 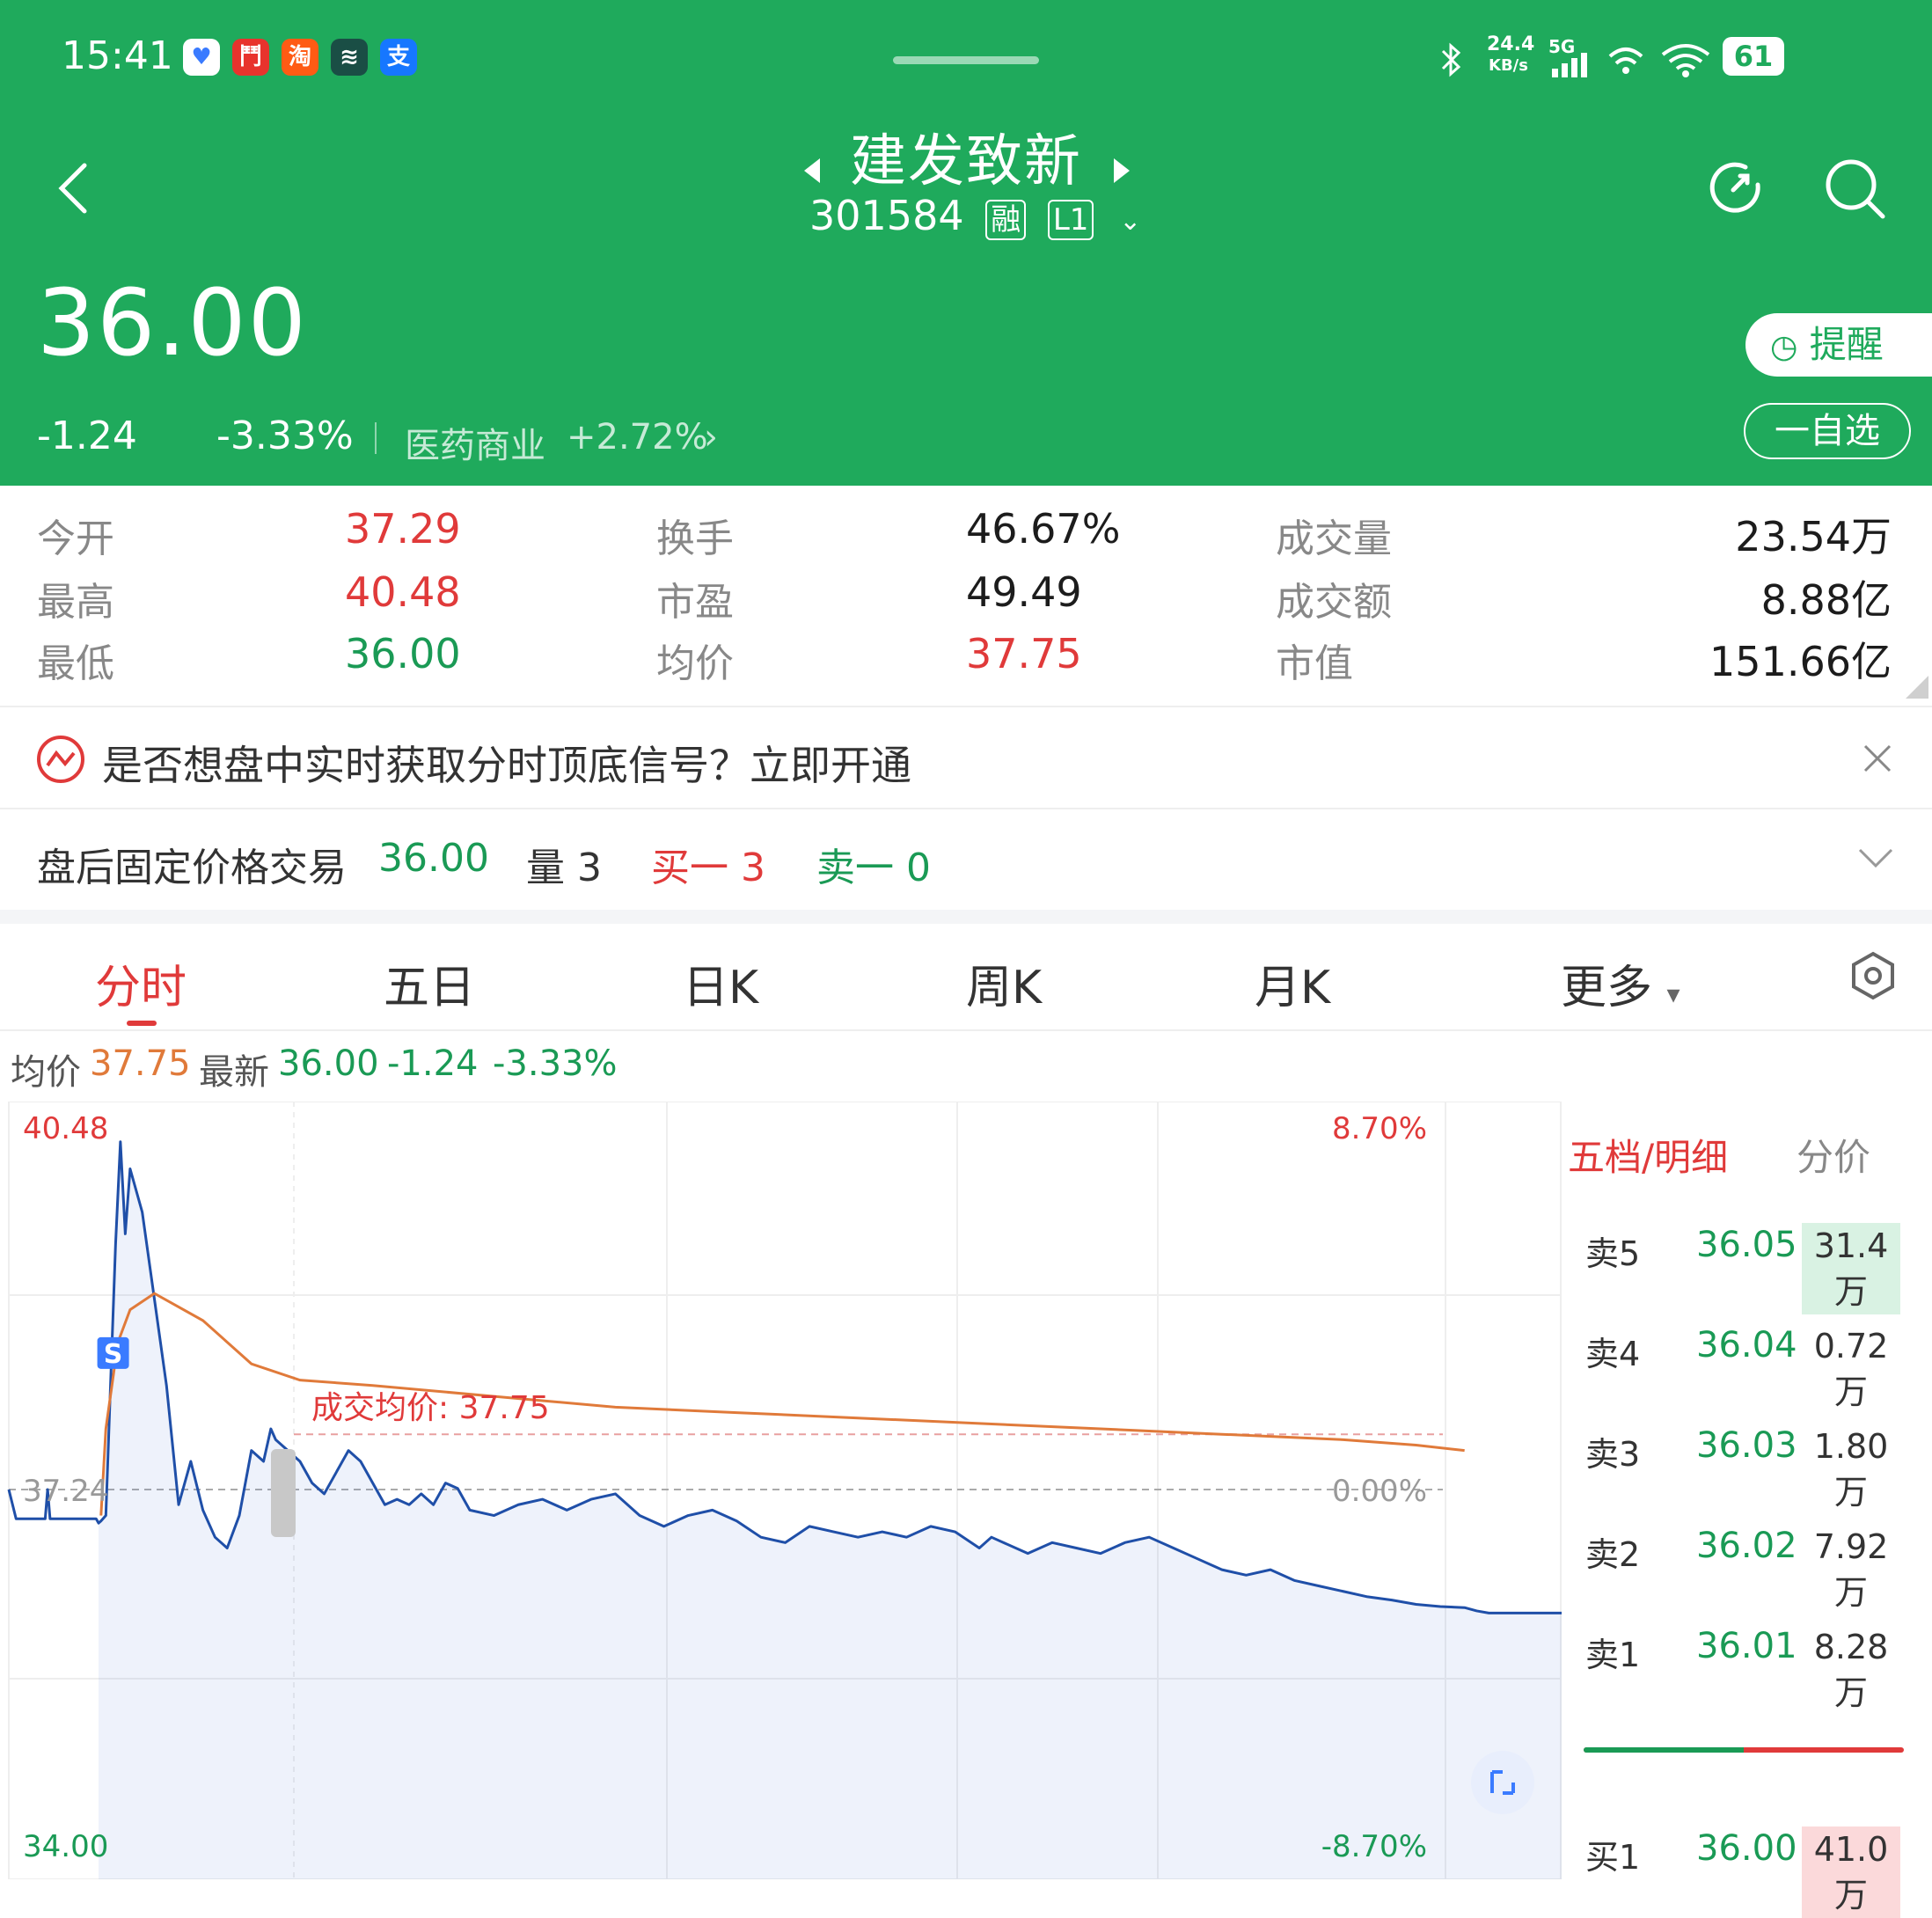 What do you see at coordinates (1314, 663) in the screenshot?
I see `stat-label: 市值` at bounding box center [1314, 663].